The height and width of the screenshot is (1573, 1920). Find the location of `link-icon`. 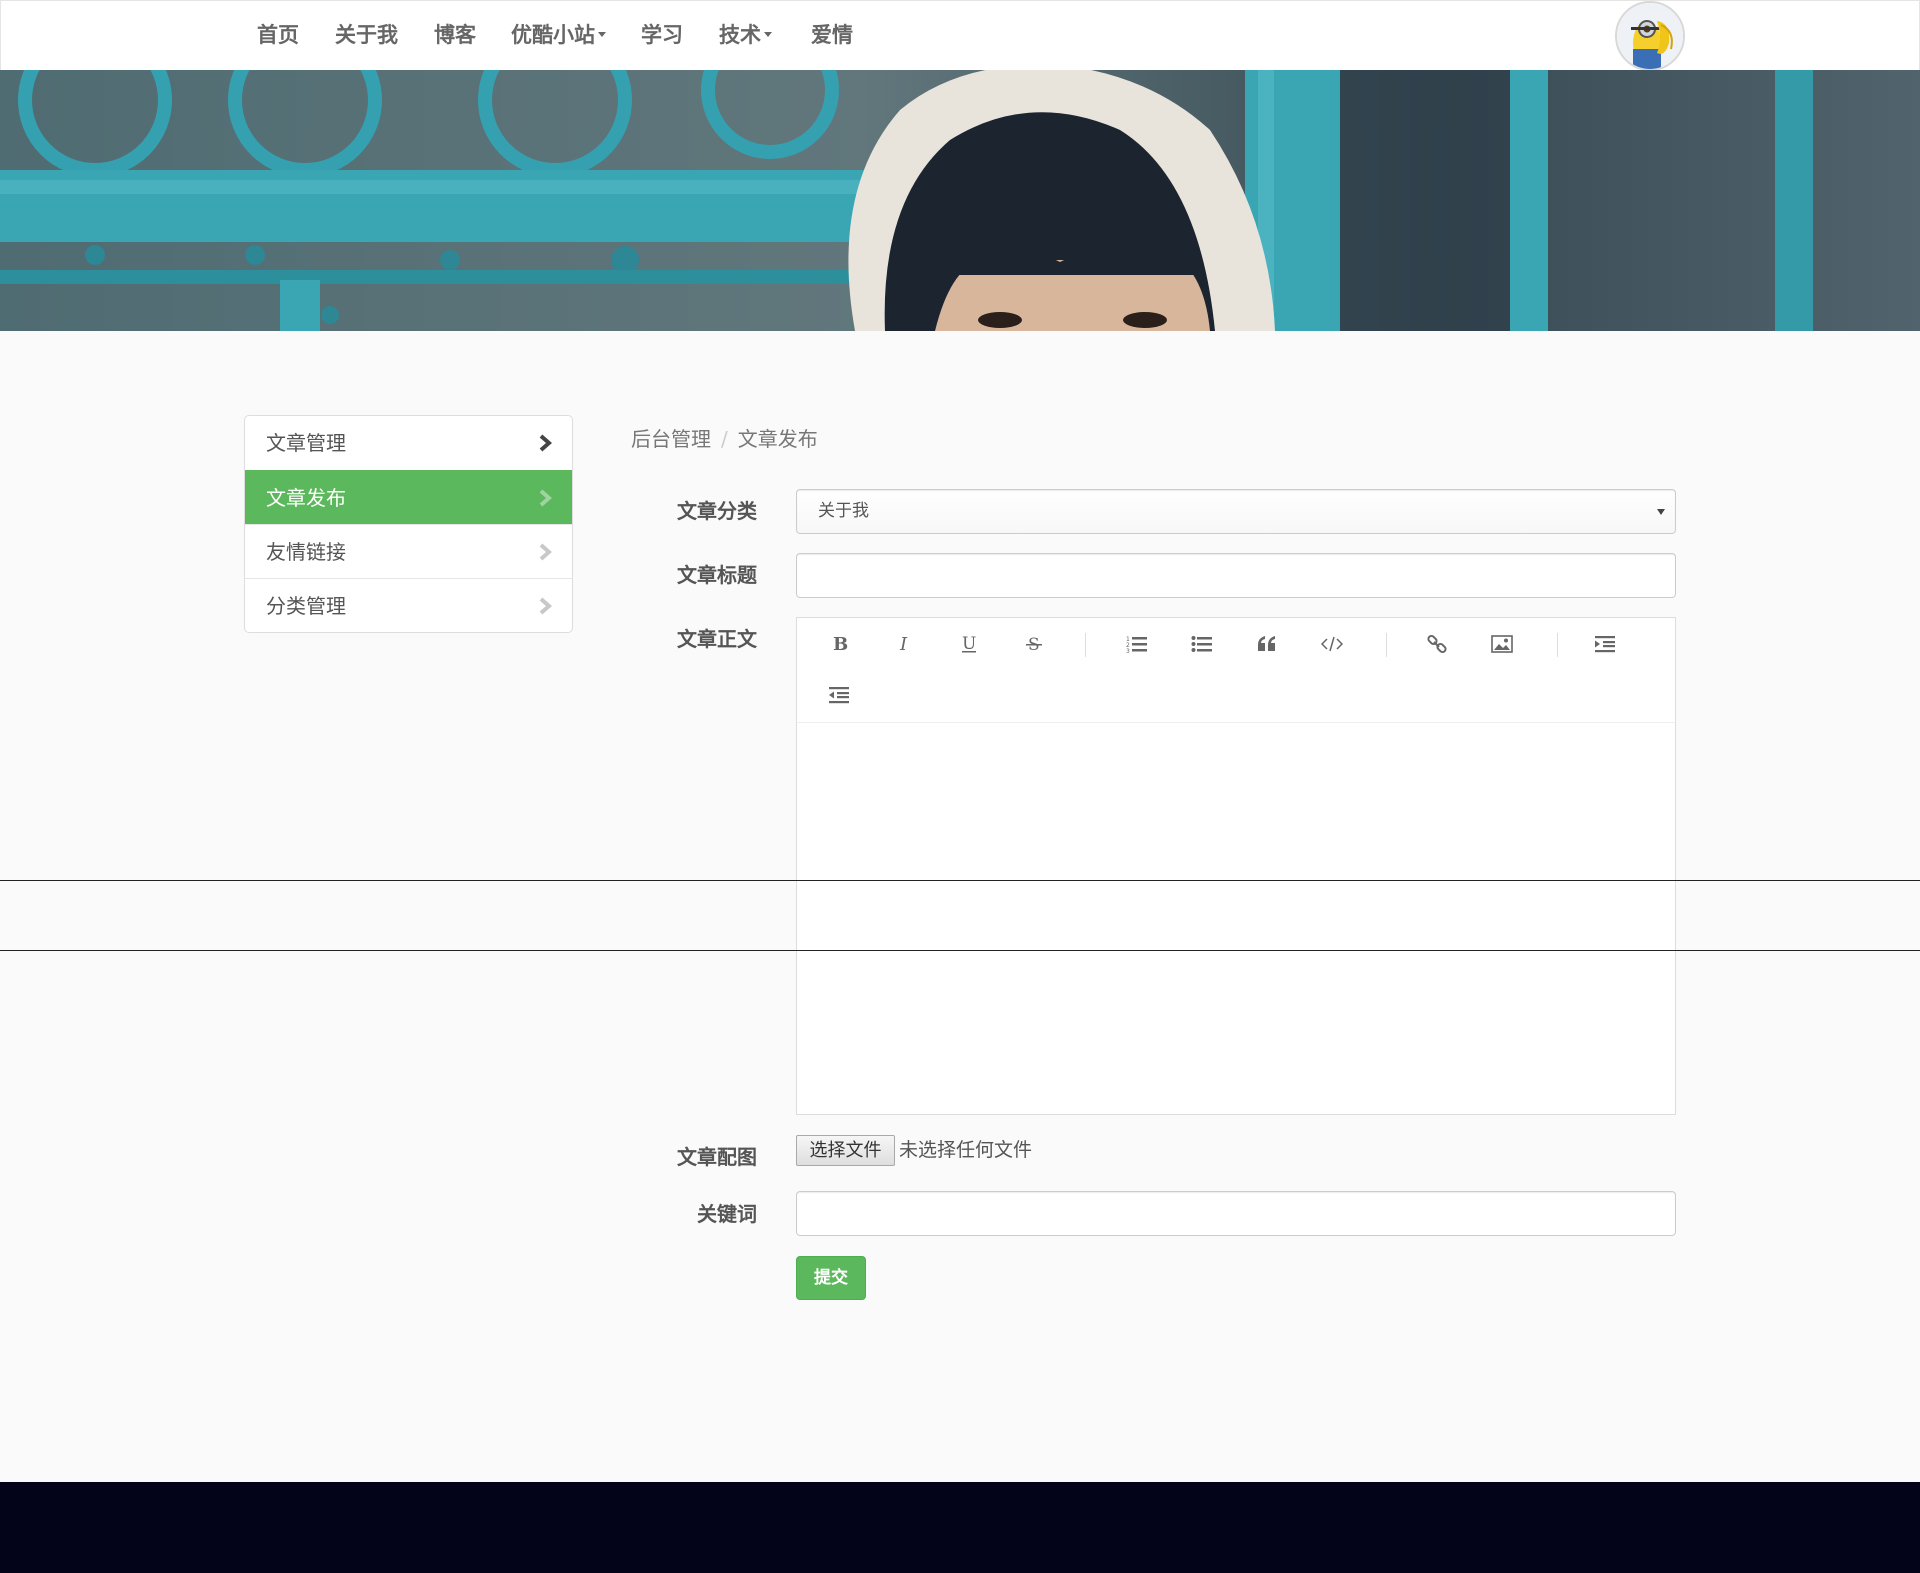

link-icon is located at coordinates (1437, 644).